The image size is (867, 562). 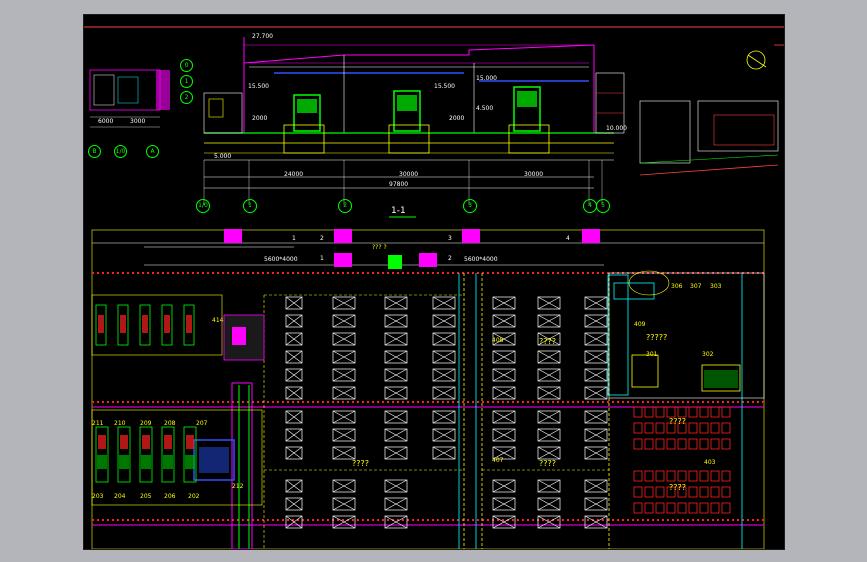 What do you see at coordinates (710, 462) in the screenshot?
I see `room-403: 403` at bounding box center [710, 462].